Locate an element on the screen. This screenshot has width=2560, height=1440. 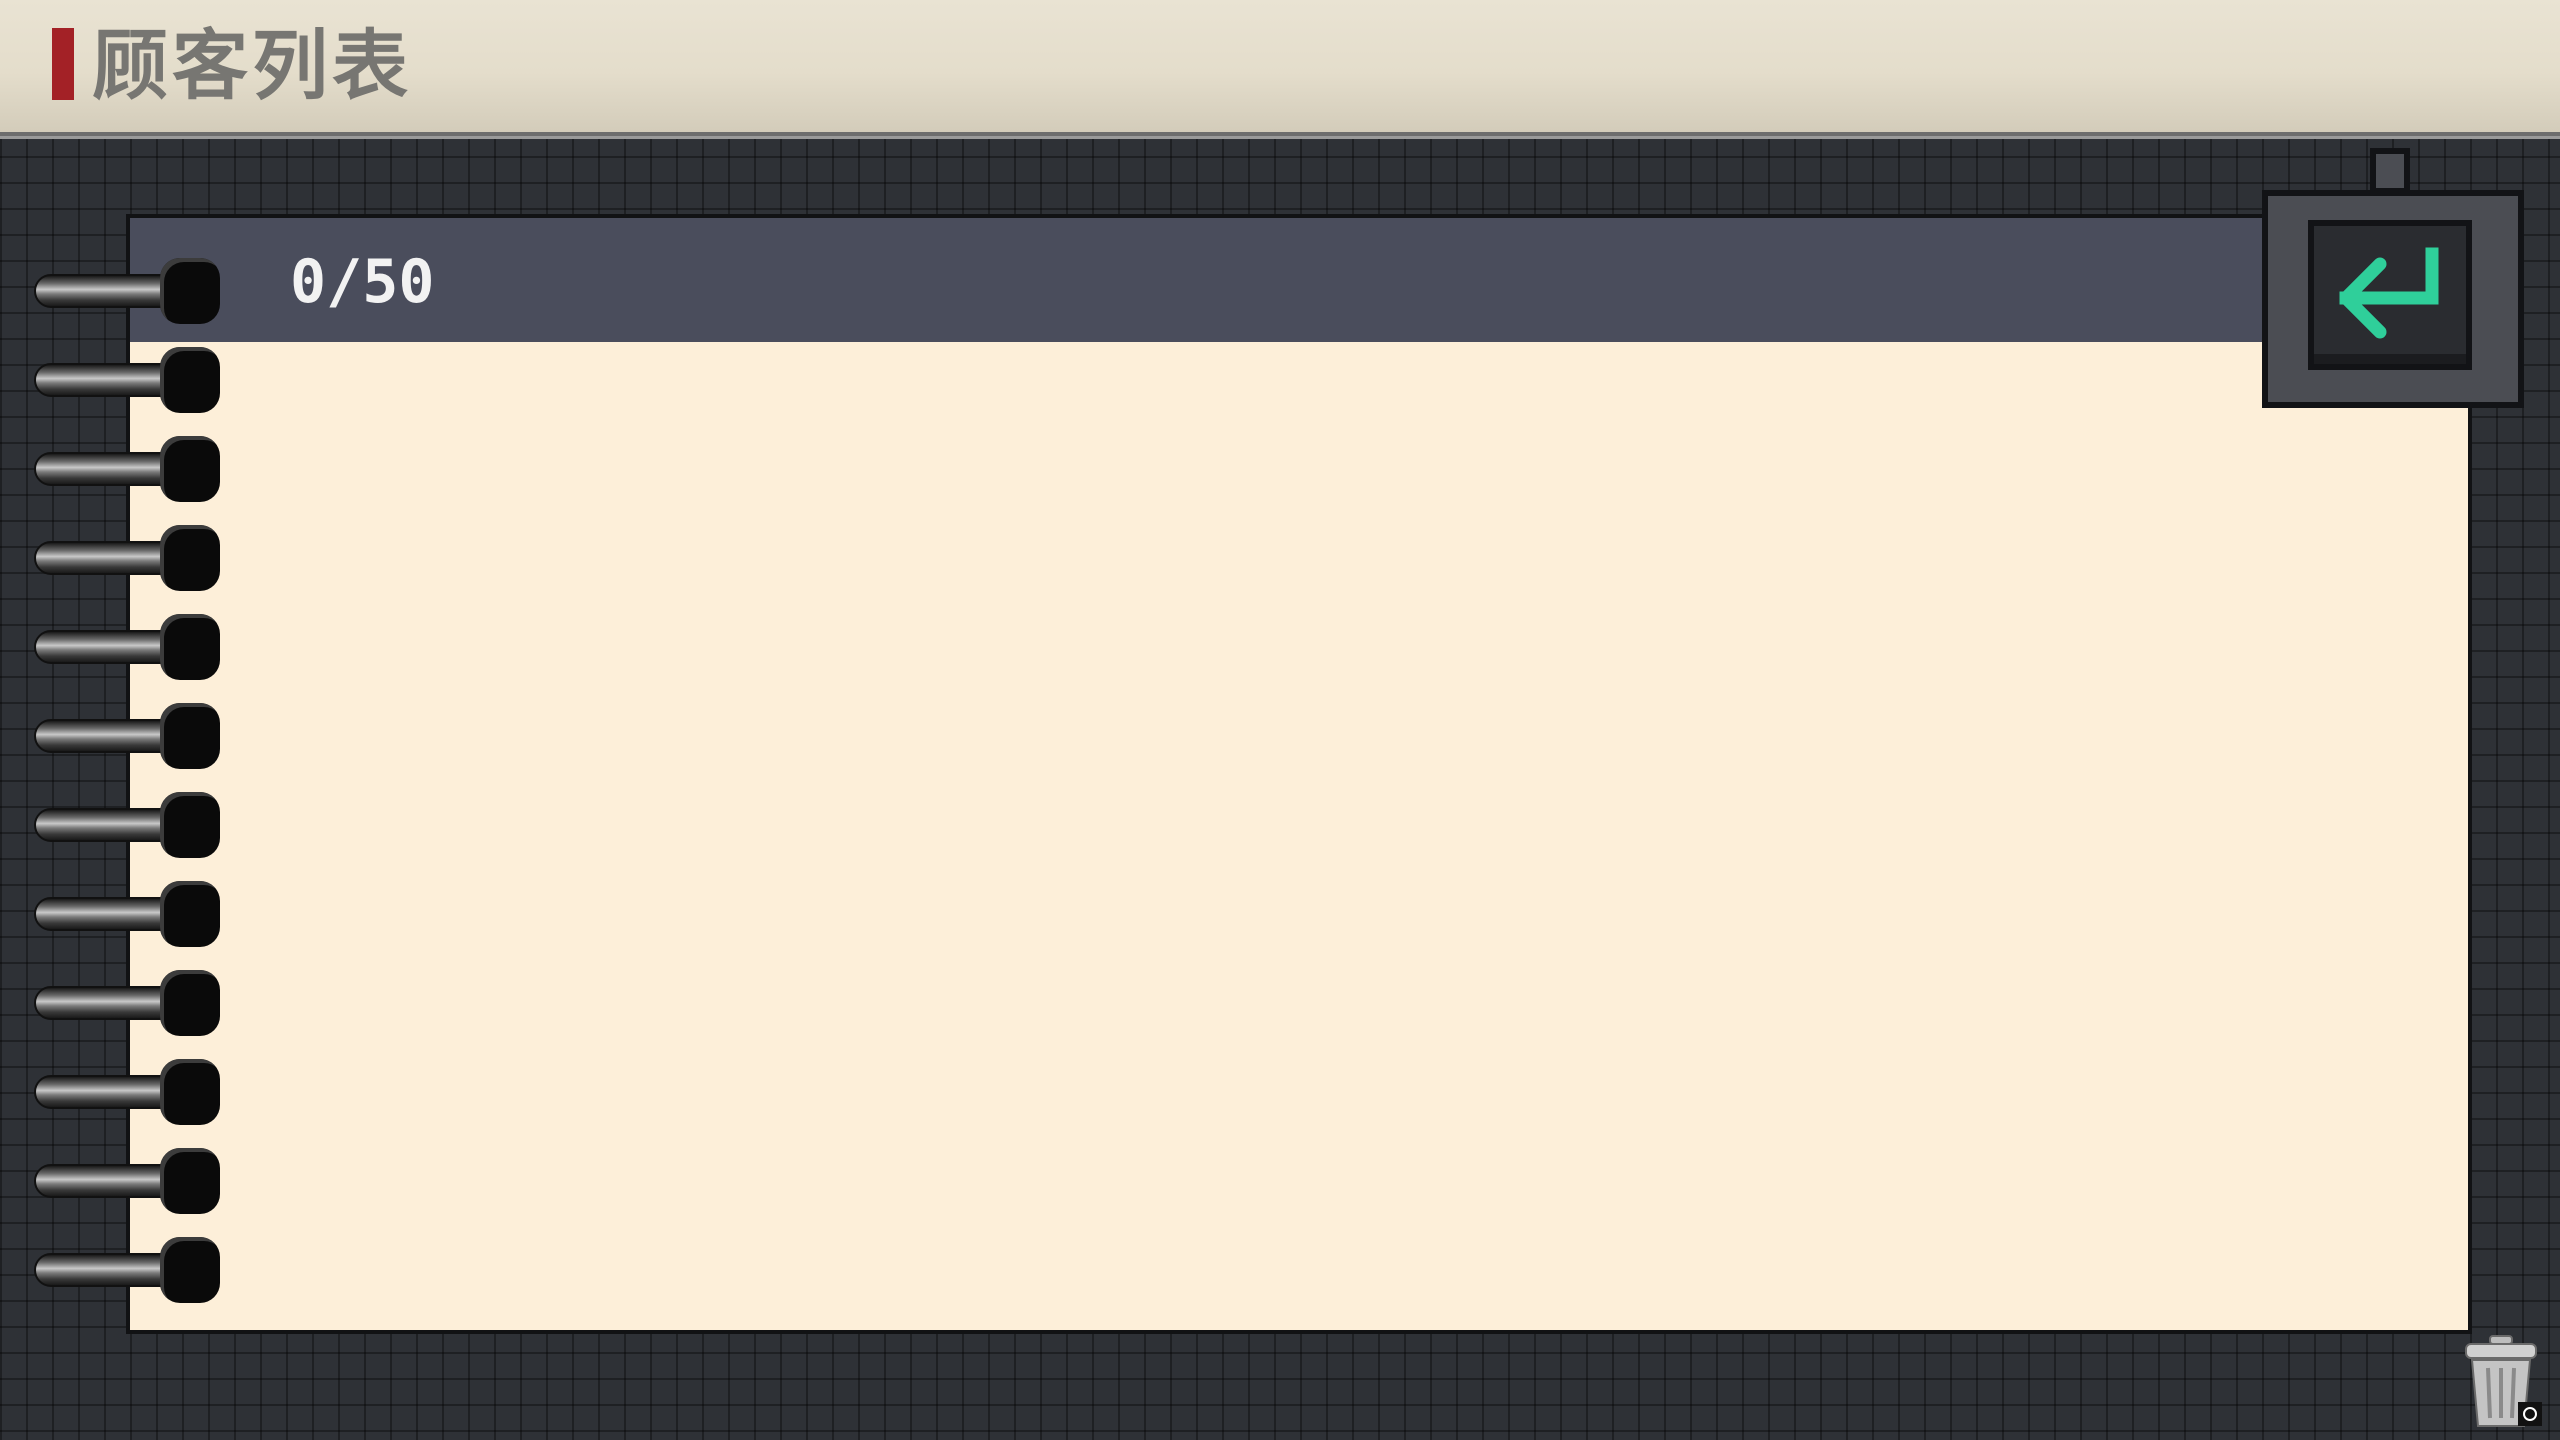
trash-can-icon is located at coordinates (2503, 1382).